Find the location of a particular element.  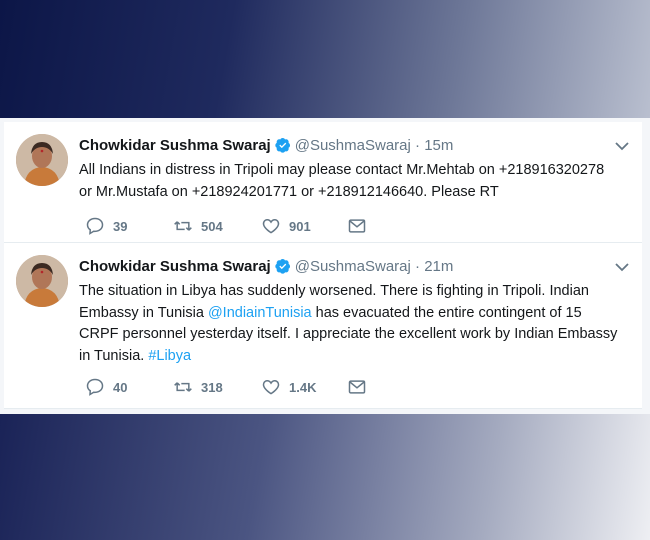

retweet-count: 504 is located at coordinates (212, 226).